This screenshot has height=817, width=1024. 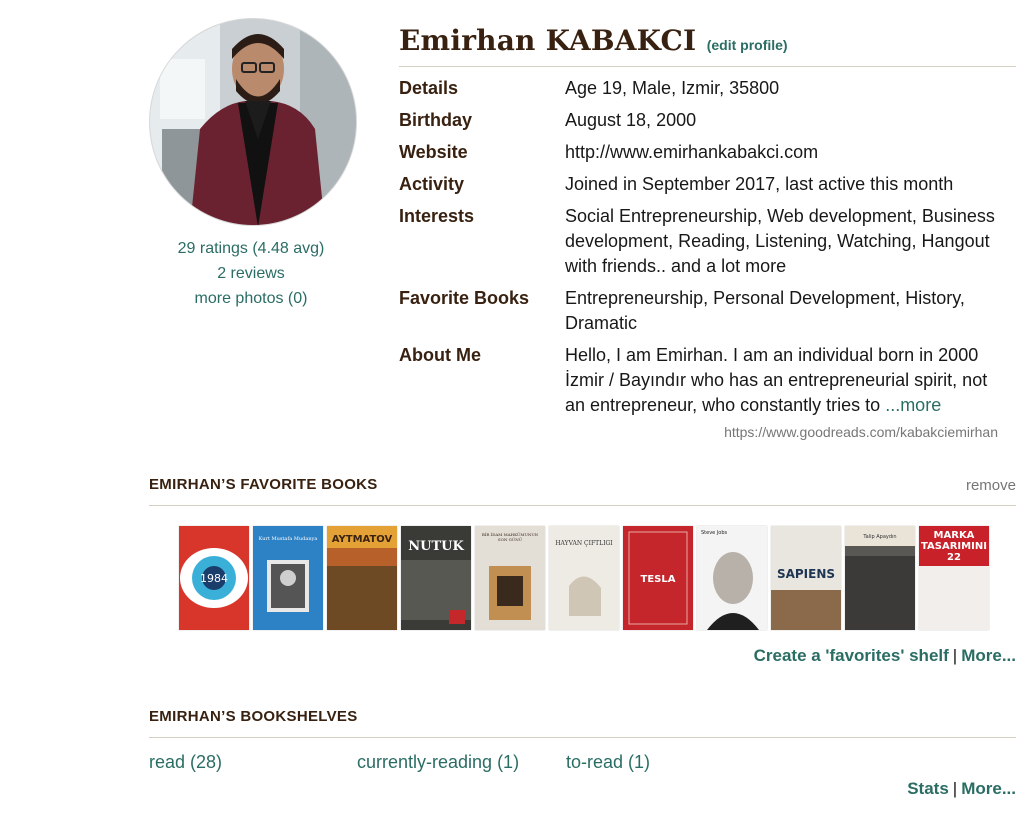 I want to click on details-value: Age 19, Male, Izmir, 35800, so click(x=672, y=88).